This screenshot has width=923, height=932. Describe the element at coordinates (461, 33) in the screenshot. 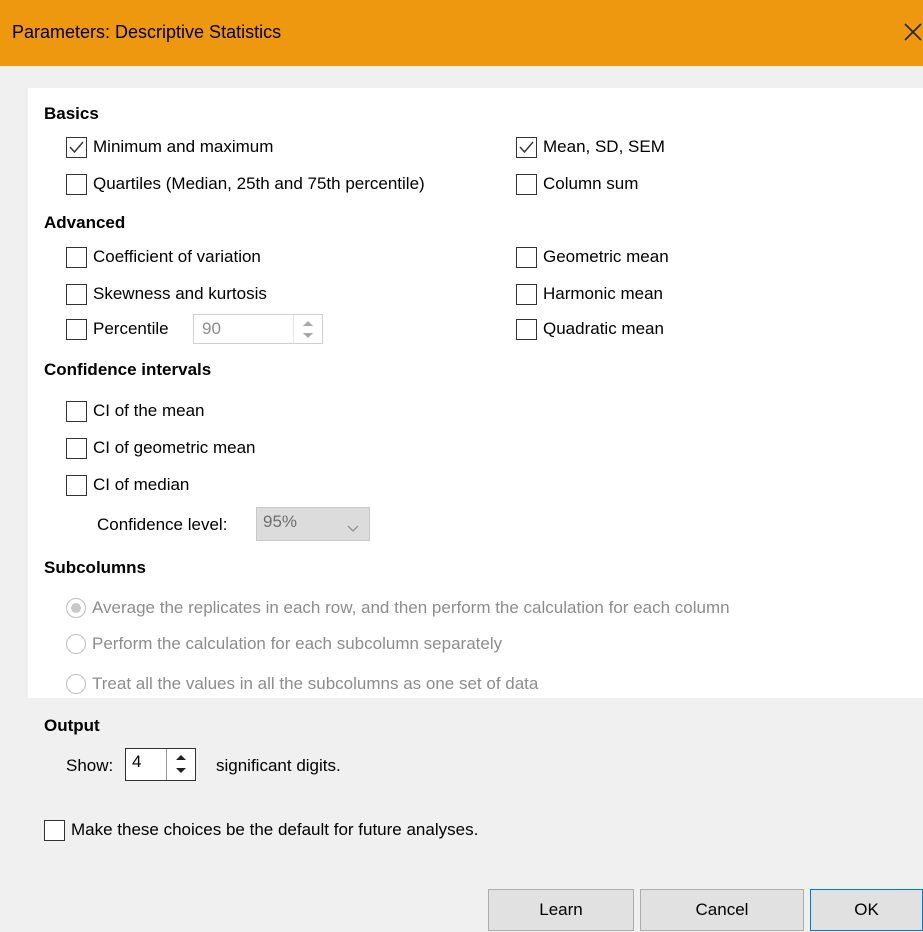

I see `title-bar: Parameters: Descriptive Statistics` at that location.